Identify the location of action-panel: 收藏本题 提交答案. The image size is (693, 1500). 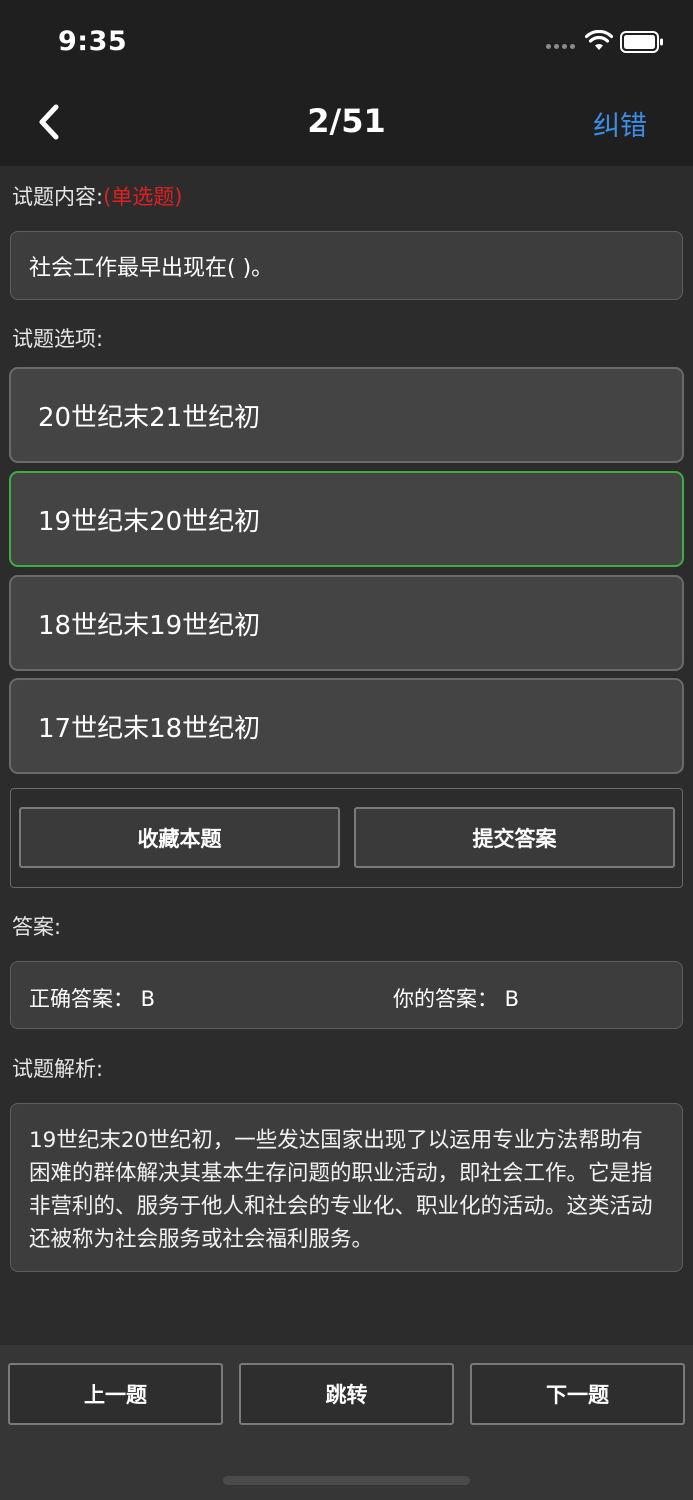
(346, 838).